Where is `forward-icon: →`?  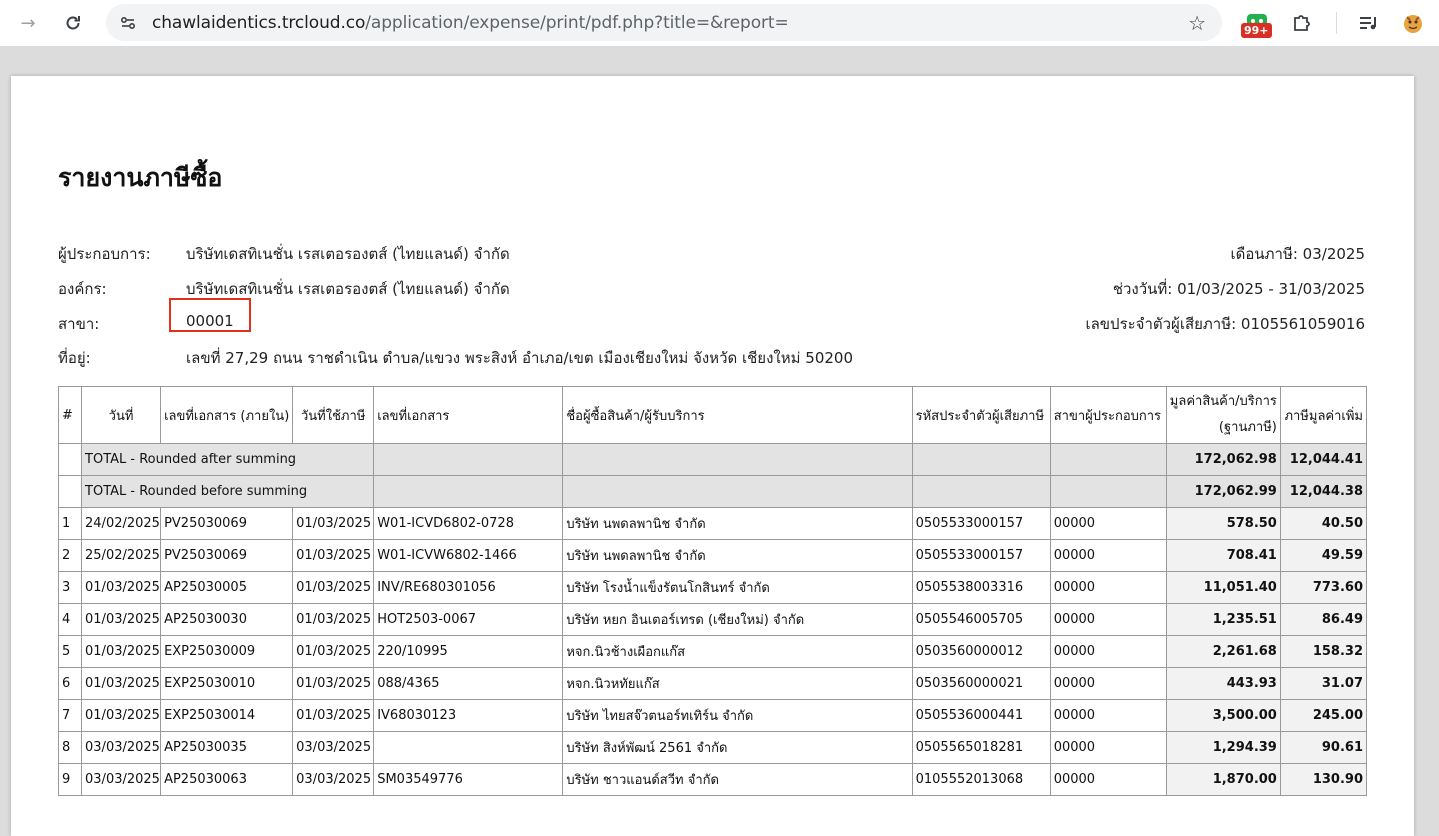 forward-icon: → is located at coordinates (28, 23).